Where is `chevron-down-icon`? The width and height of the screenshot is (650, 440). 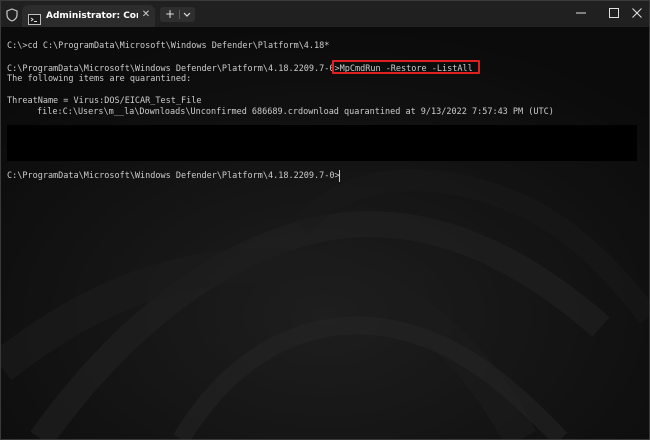 chevron-down-icon is located at coordinates (187, 14).